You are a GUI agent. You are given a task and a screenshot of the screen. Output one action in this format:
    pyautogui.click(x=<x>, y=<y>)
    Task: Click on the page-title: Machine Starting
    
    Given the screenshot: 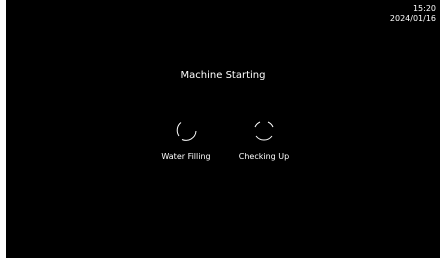 What is the action you would take?
    pyautogui.click(x=223, y=75)
    